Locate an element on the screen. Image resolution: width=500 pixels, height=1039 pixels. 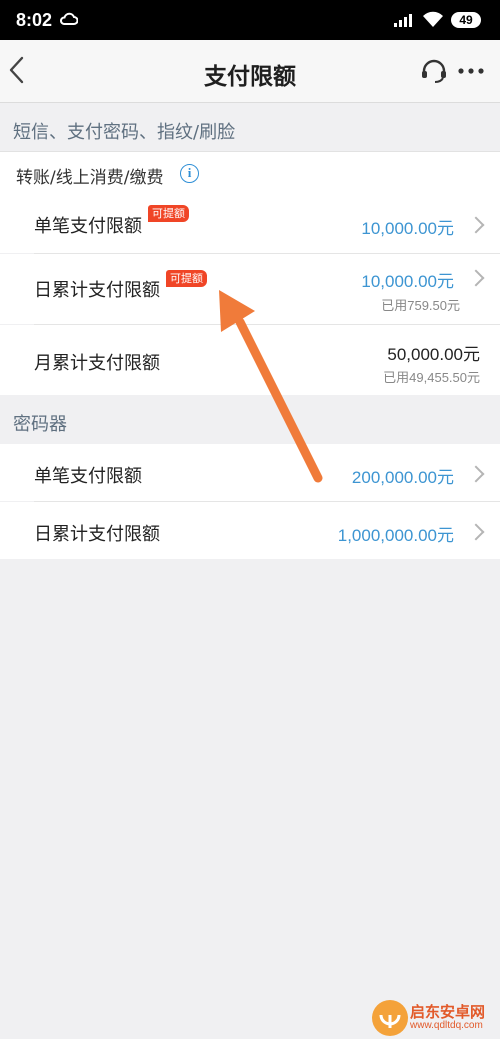
watermark-logo-icon is located at coordinates (390, 1018).